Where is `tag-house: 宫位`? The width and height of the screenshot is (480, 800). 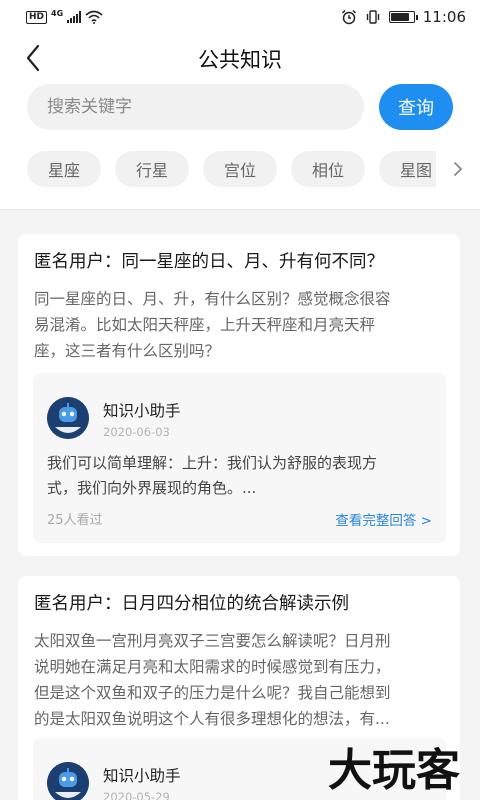 tag-house: 宫位 is located at coordinates (240, 169).